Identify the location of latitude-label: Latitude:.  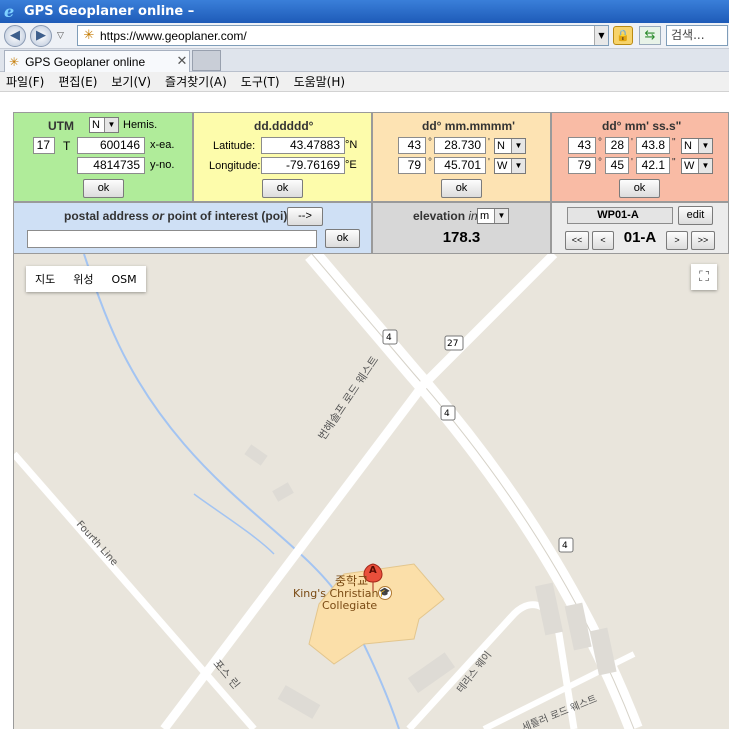
(234, 146).